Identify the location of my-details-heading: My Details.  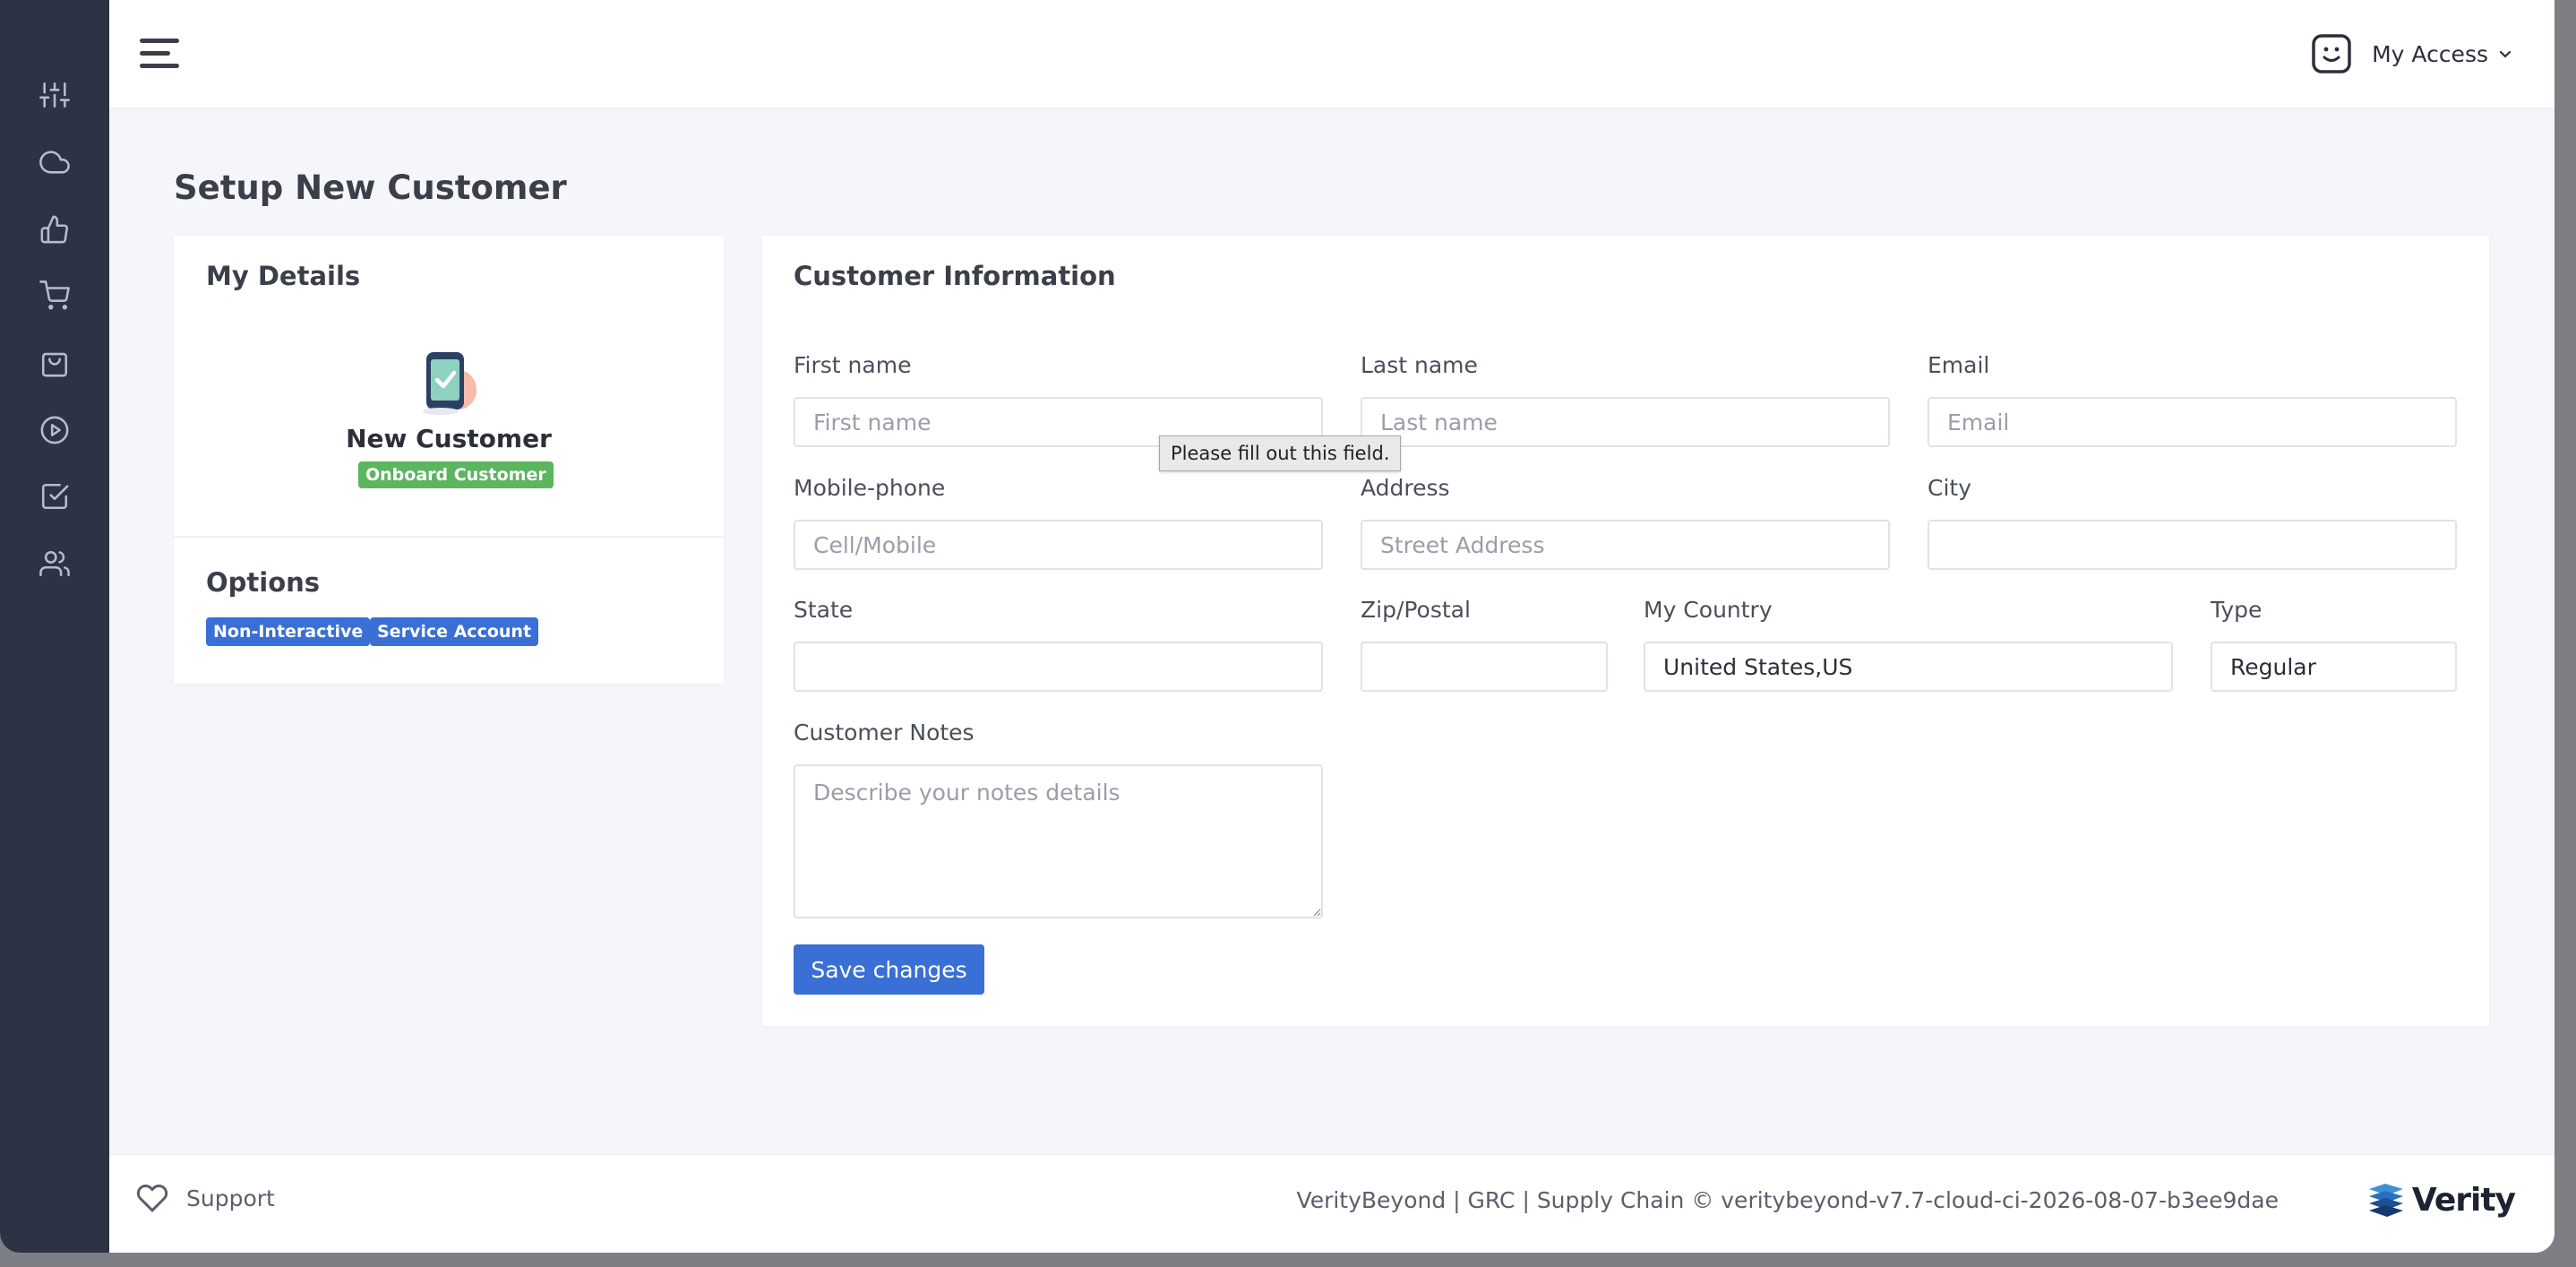
(283, 276).